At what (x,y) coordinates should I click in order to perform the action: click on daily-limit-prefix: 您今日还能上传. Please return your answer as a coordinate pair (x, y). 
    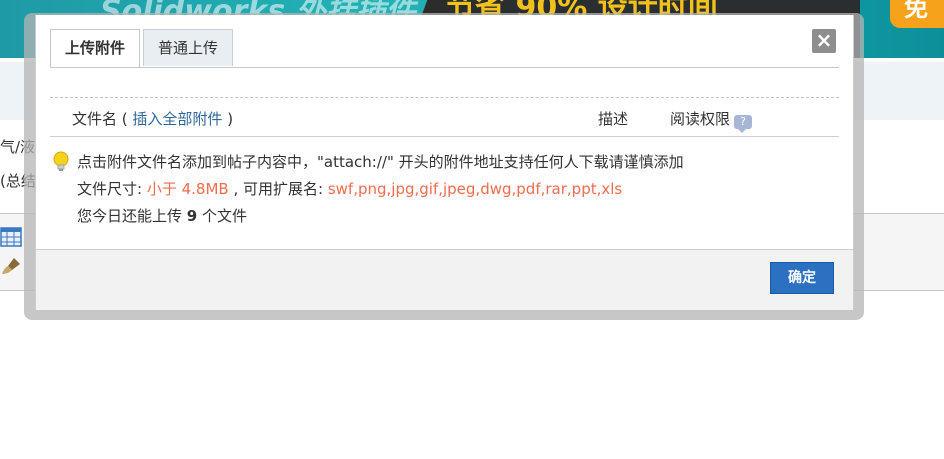
    Looking at the image, I should click on (132, 216).